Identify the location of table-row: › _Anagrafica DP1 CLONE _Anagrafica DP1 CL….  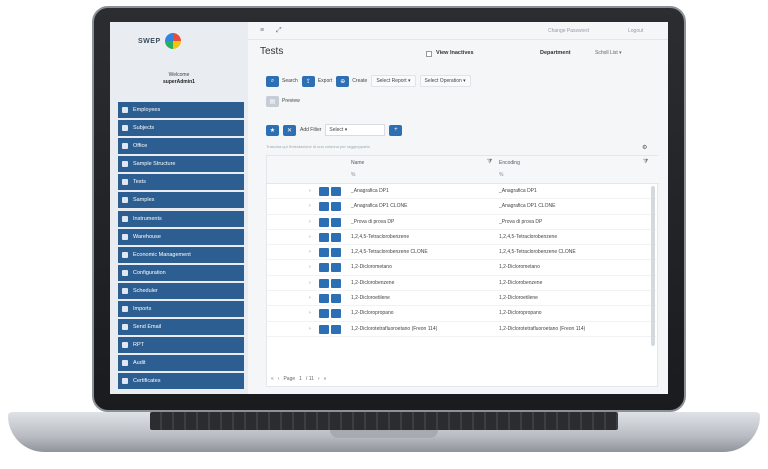
(463, 207).